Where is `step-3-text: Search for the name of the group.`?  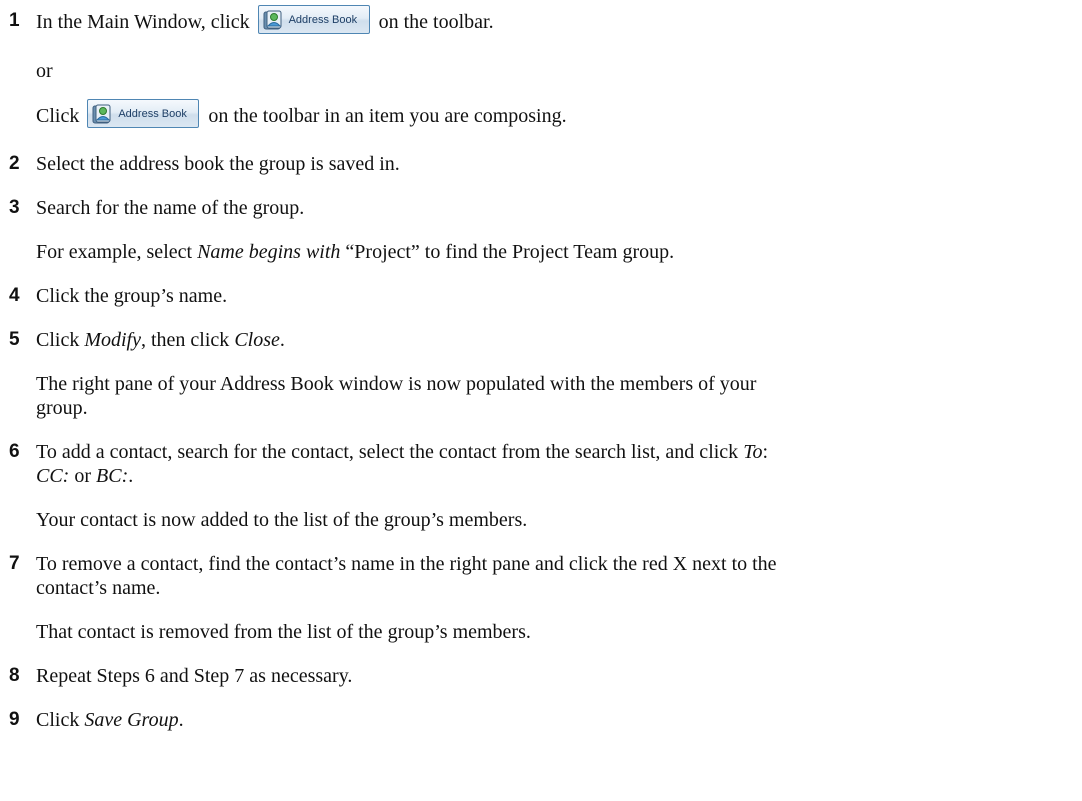
step-3-text: Search for the name of the group. is located at coordinates (170, 208).